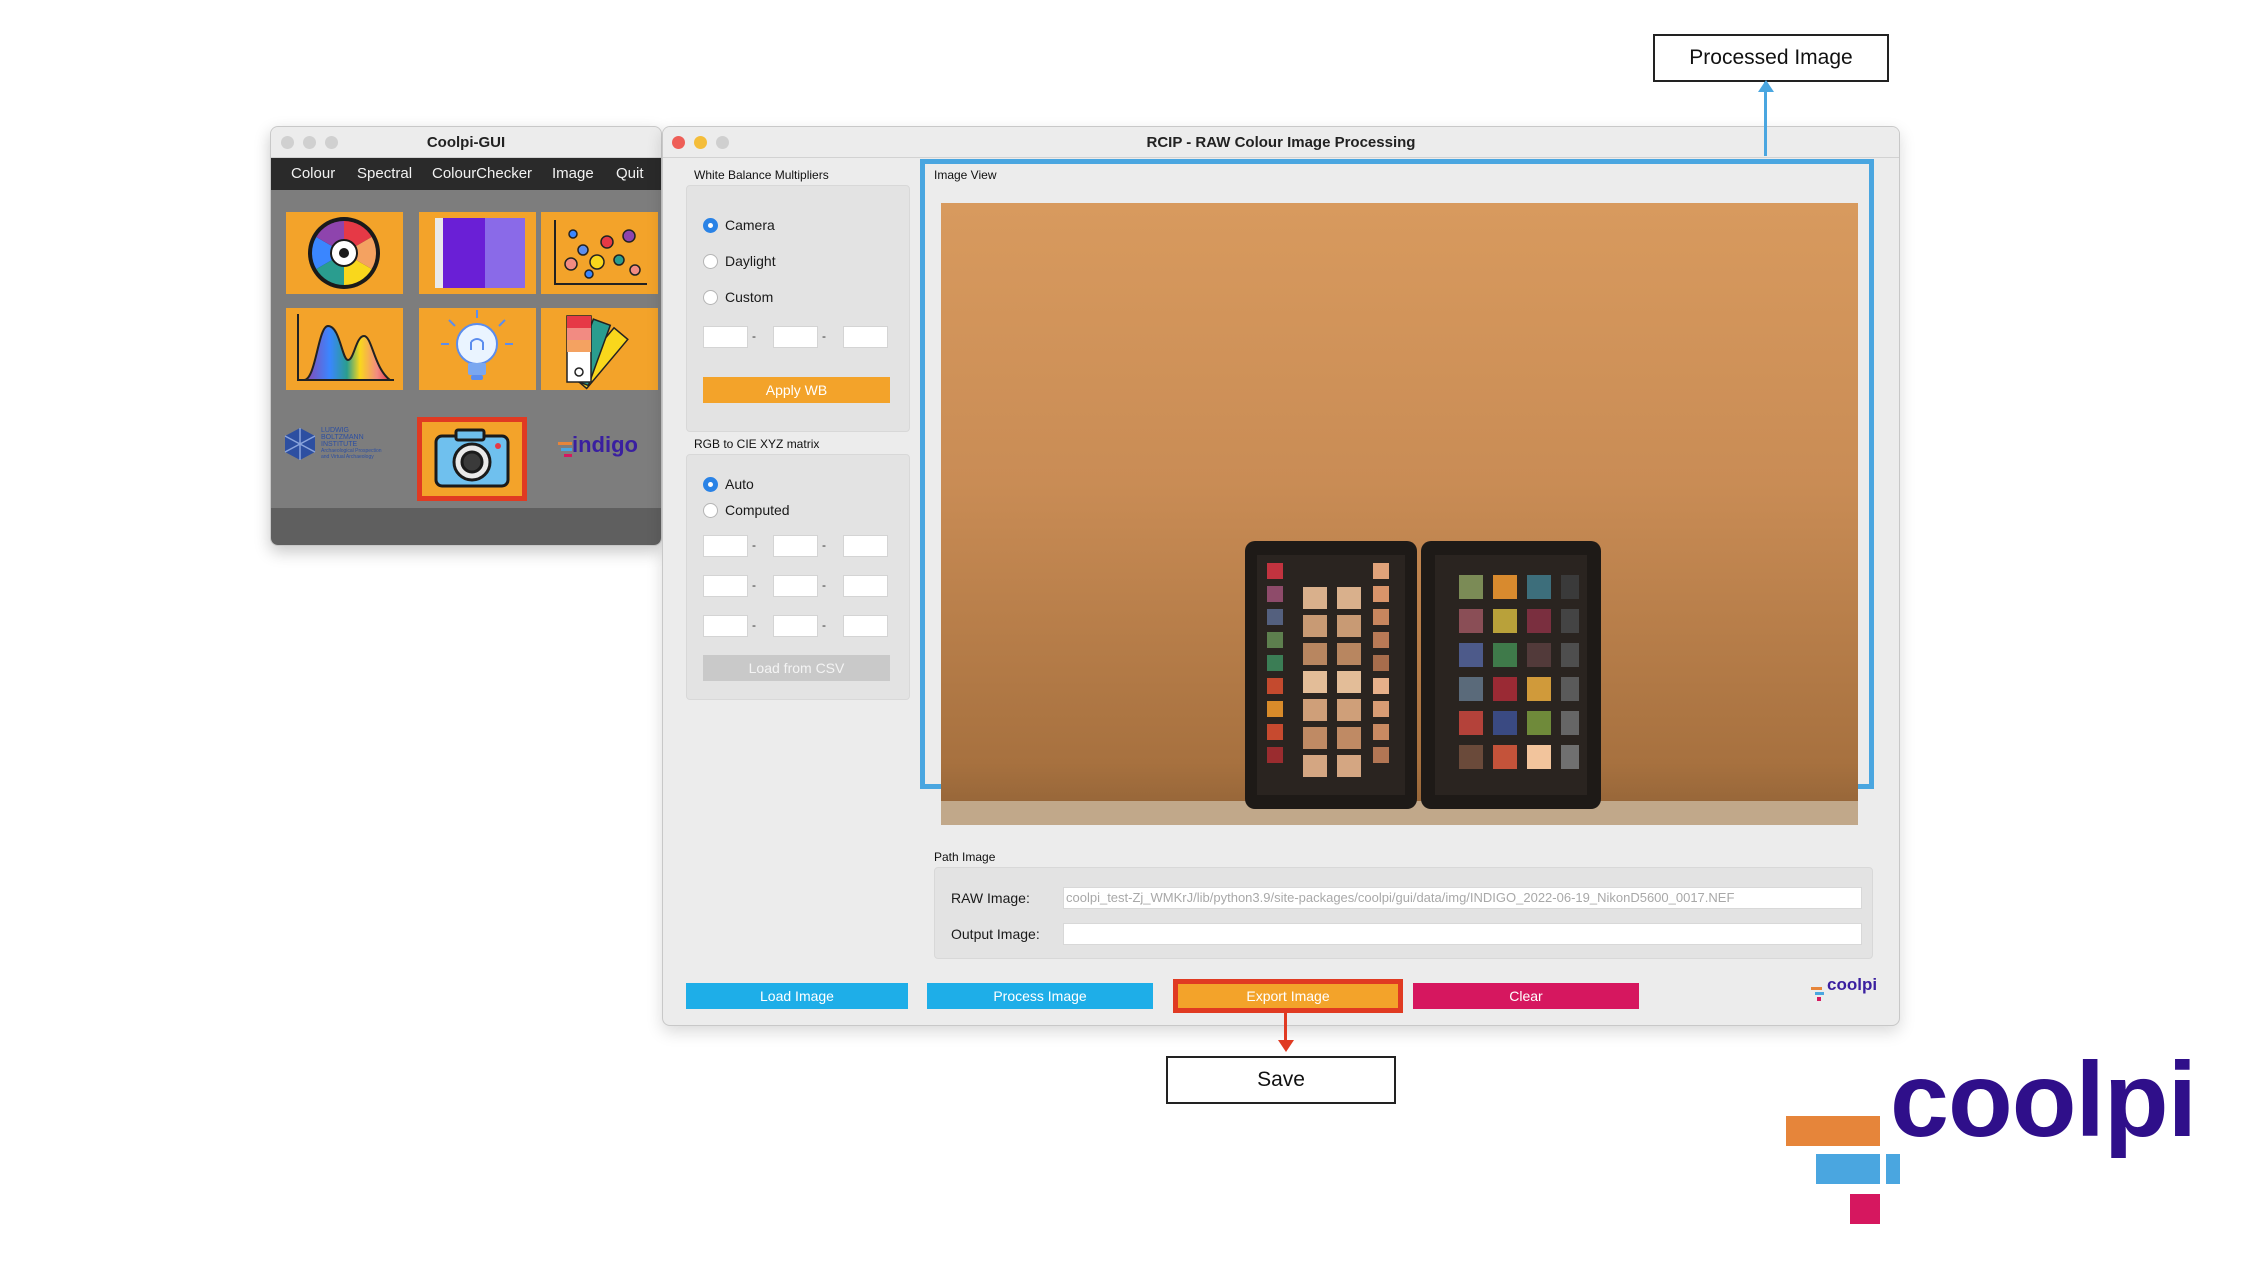  I want to click on spectral-plot-tile, so click(344, 349).